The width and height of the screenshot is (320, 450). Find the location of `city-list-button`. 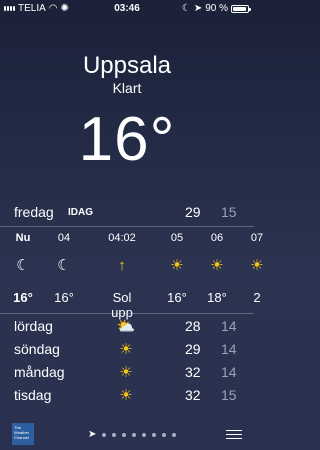

city-list-button is located at coordinates (234, 434).